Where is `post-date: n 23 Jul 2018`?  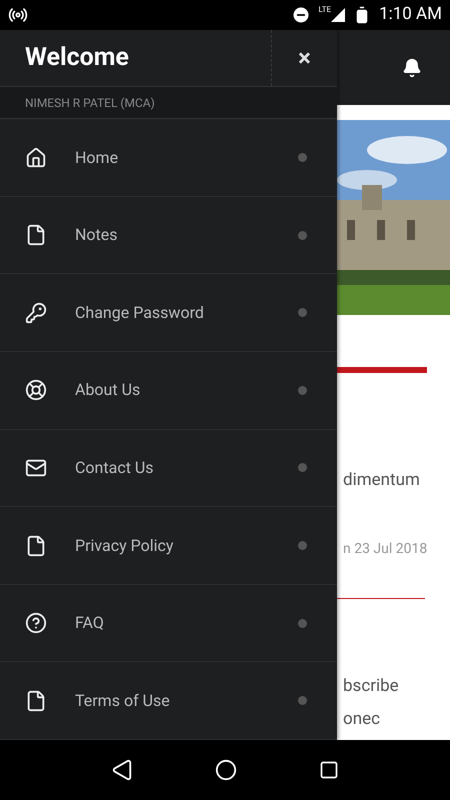
post-date: n 23 Jul 2018 is located at coordinates (385, 549).